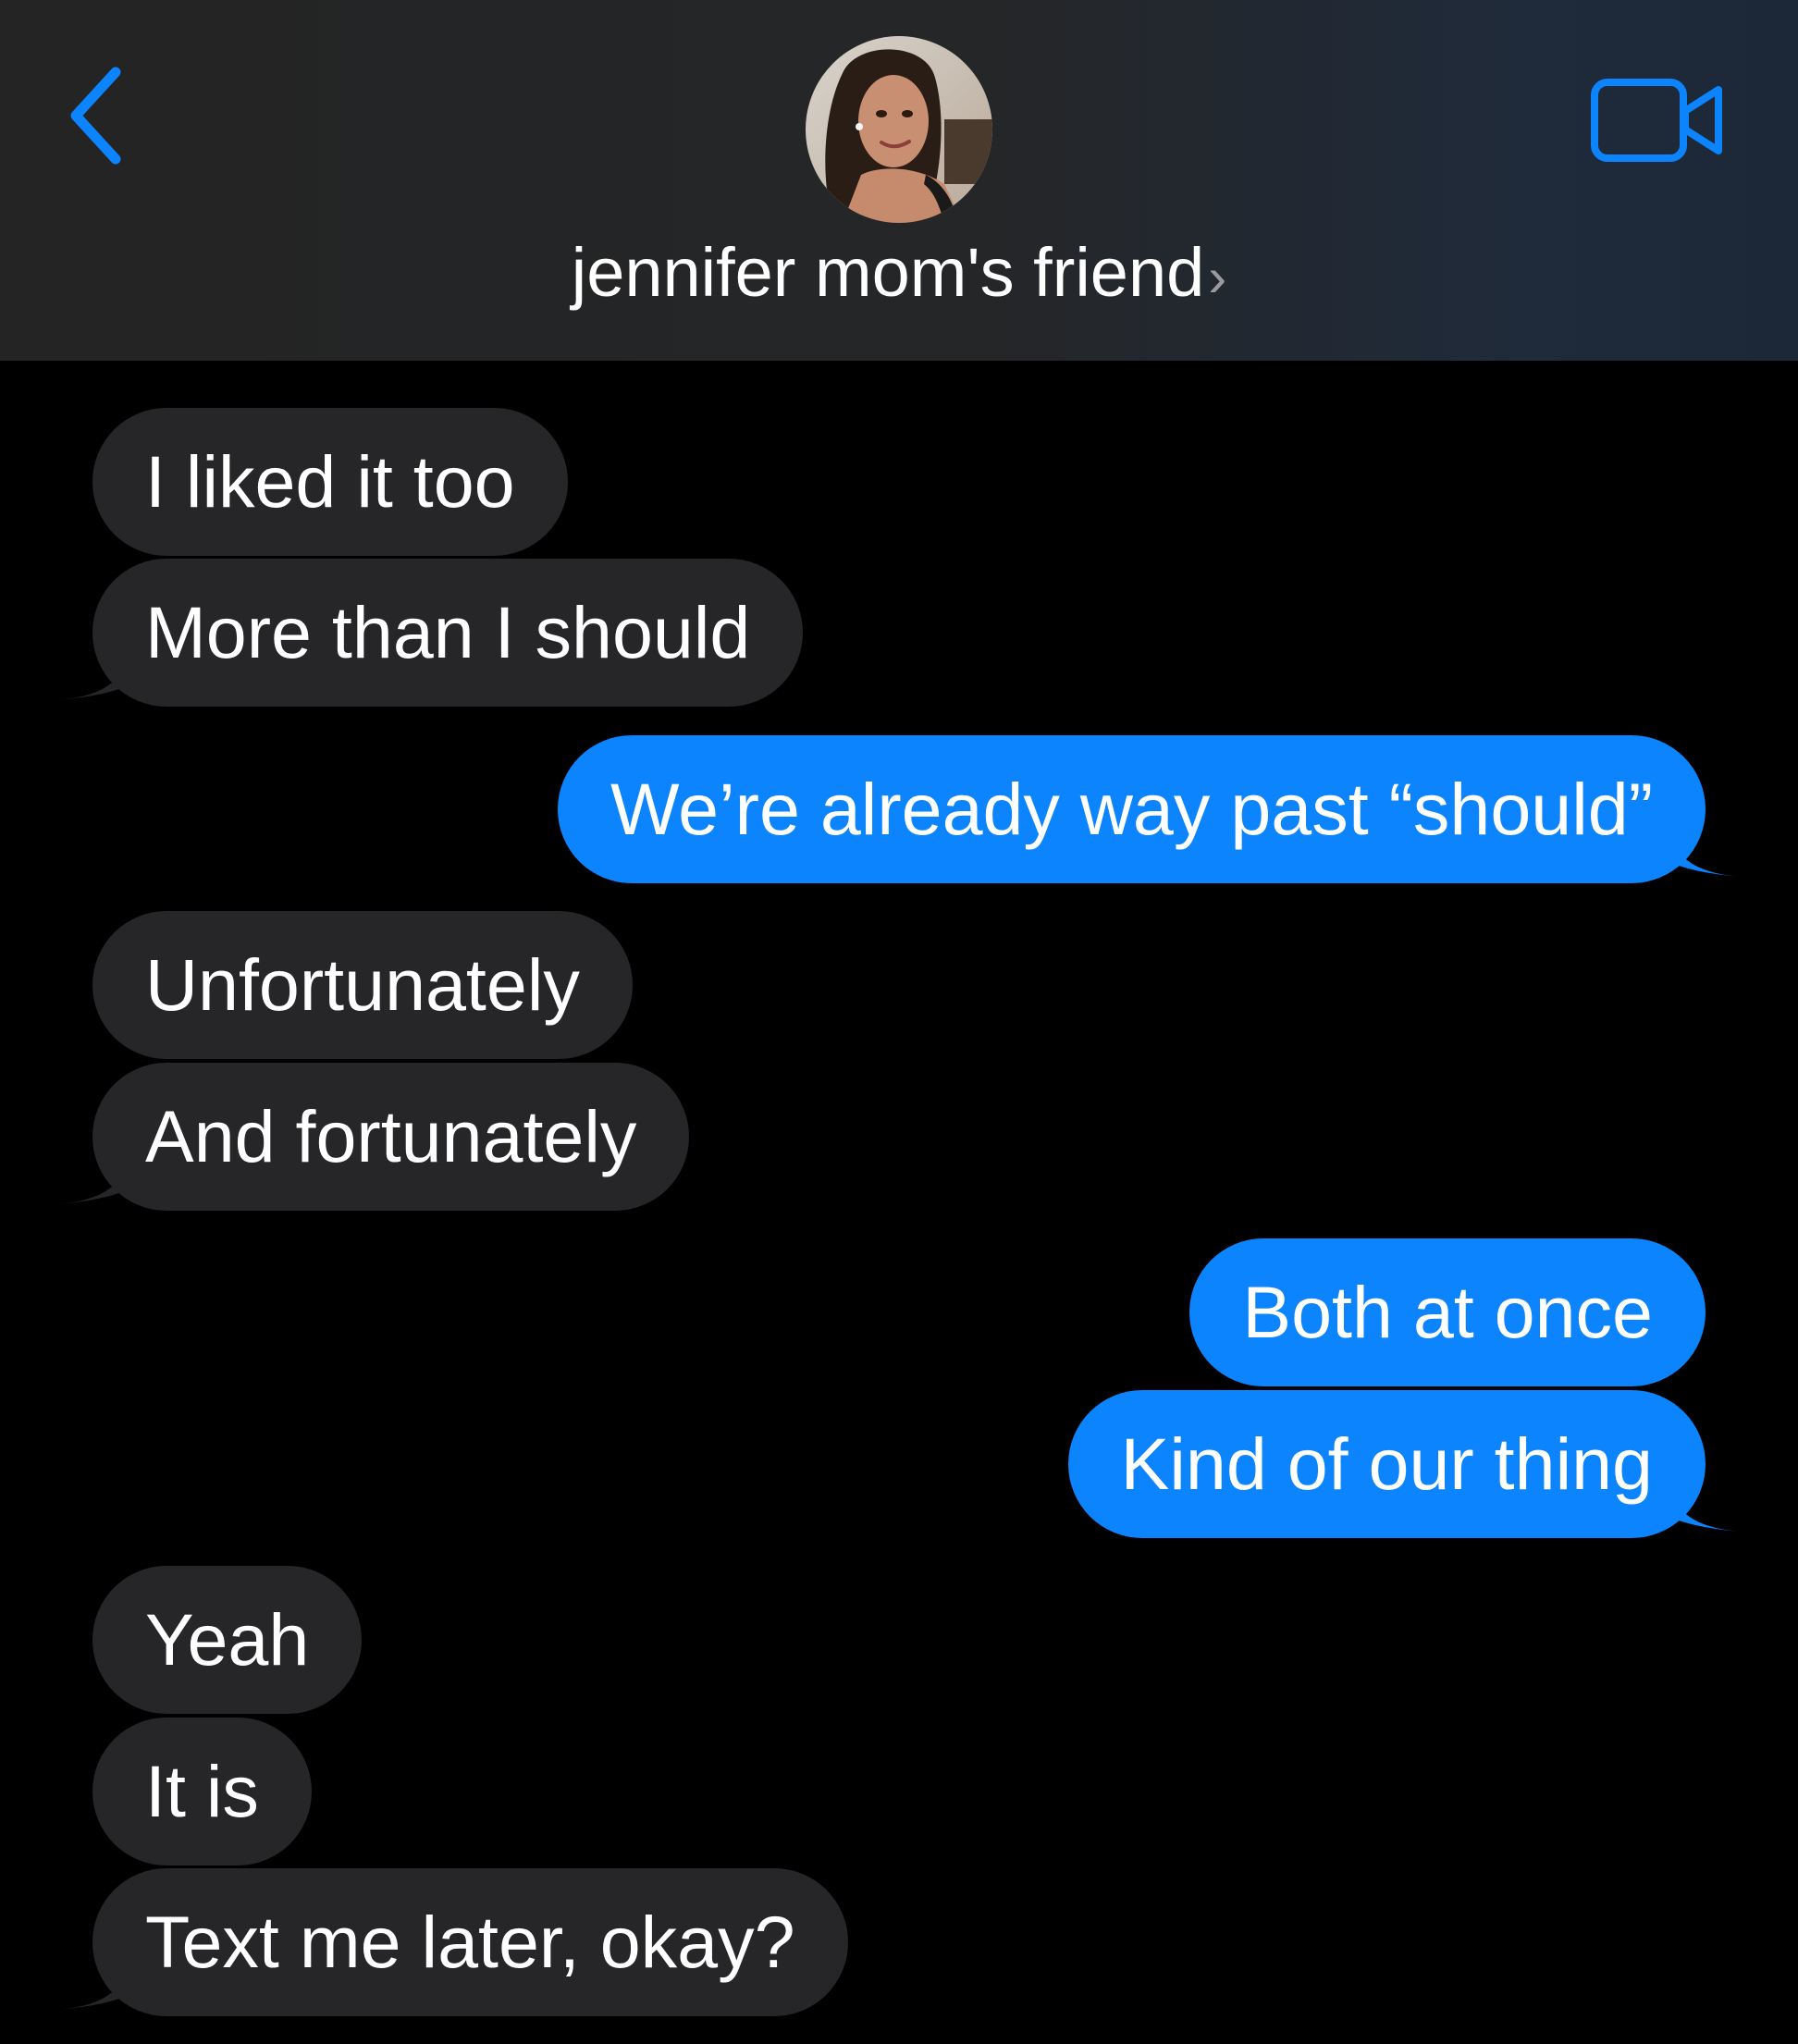  I want to click on message-bubble-incoming: Text me later, okay?, so click(470, 1942).